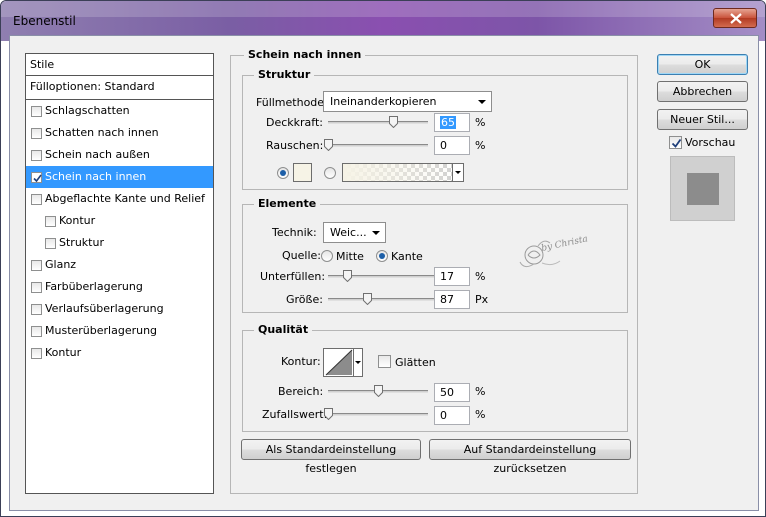 Image resolution: width=766 pixels, height=517 pixels. I want to click on style-item-label: Musterüberlagerung, so click(101, 330).